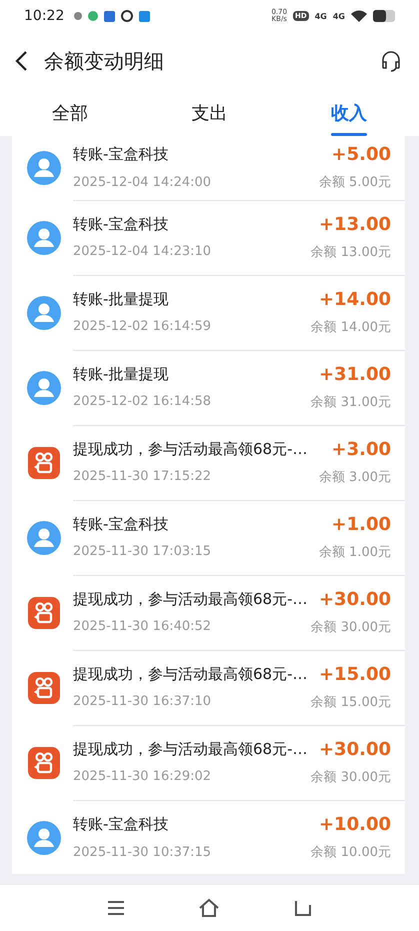 Image resolution: width=419 pixels, height=931 pixels. I want to click on record-amount: +31.00, so click(354, 374).